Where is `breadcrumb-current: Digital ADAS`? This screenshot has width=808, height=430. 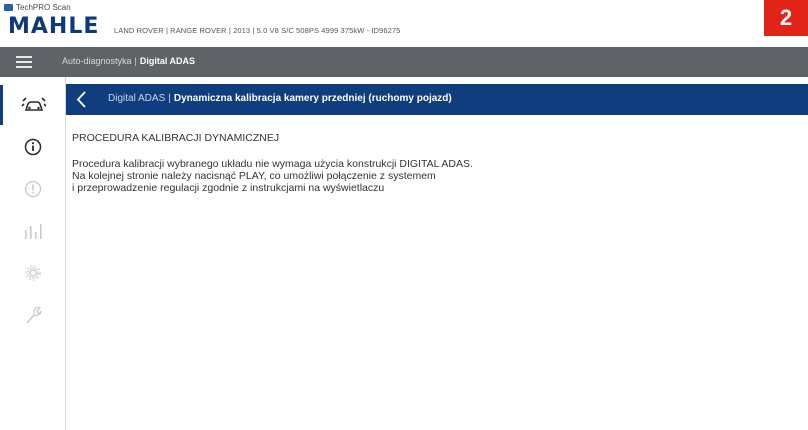
breadcrumb-current: Digital ADAS is located at coordinates (167, 61).